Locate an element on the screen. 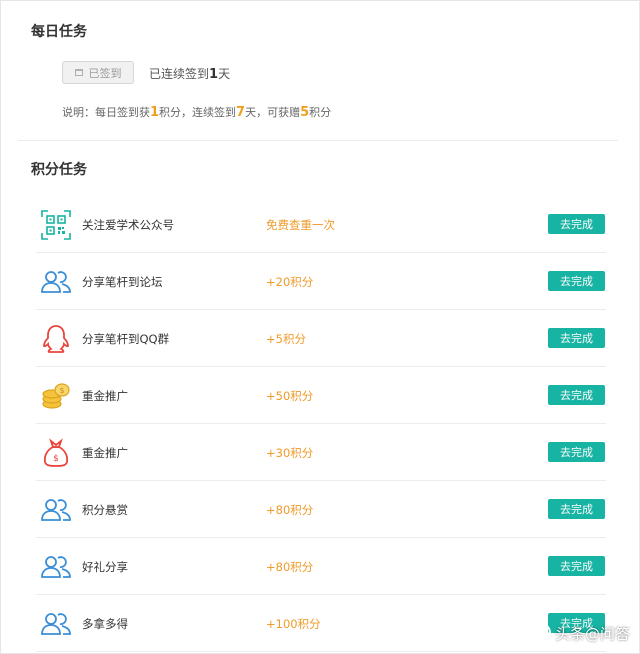  watermark-logo-icon is located at coordinates (539, 633).